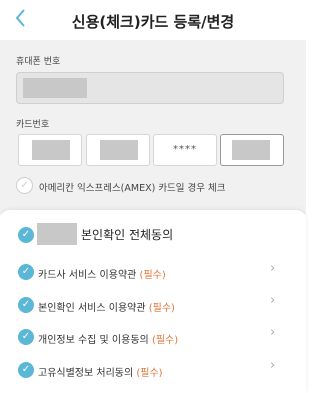 The image size is (320, 393). What do you see at coordinates (38, 62) in the screenshot?
I see `phone-label: 휴대폰 번호` at bounding box center [38, 62].